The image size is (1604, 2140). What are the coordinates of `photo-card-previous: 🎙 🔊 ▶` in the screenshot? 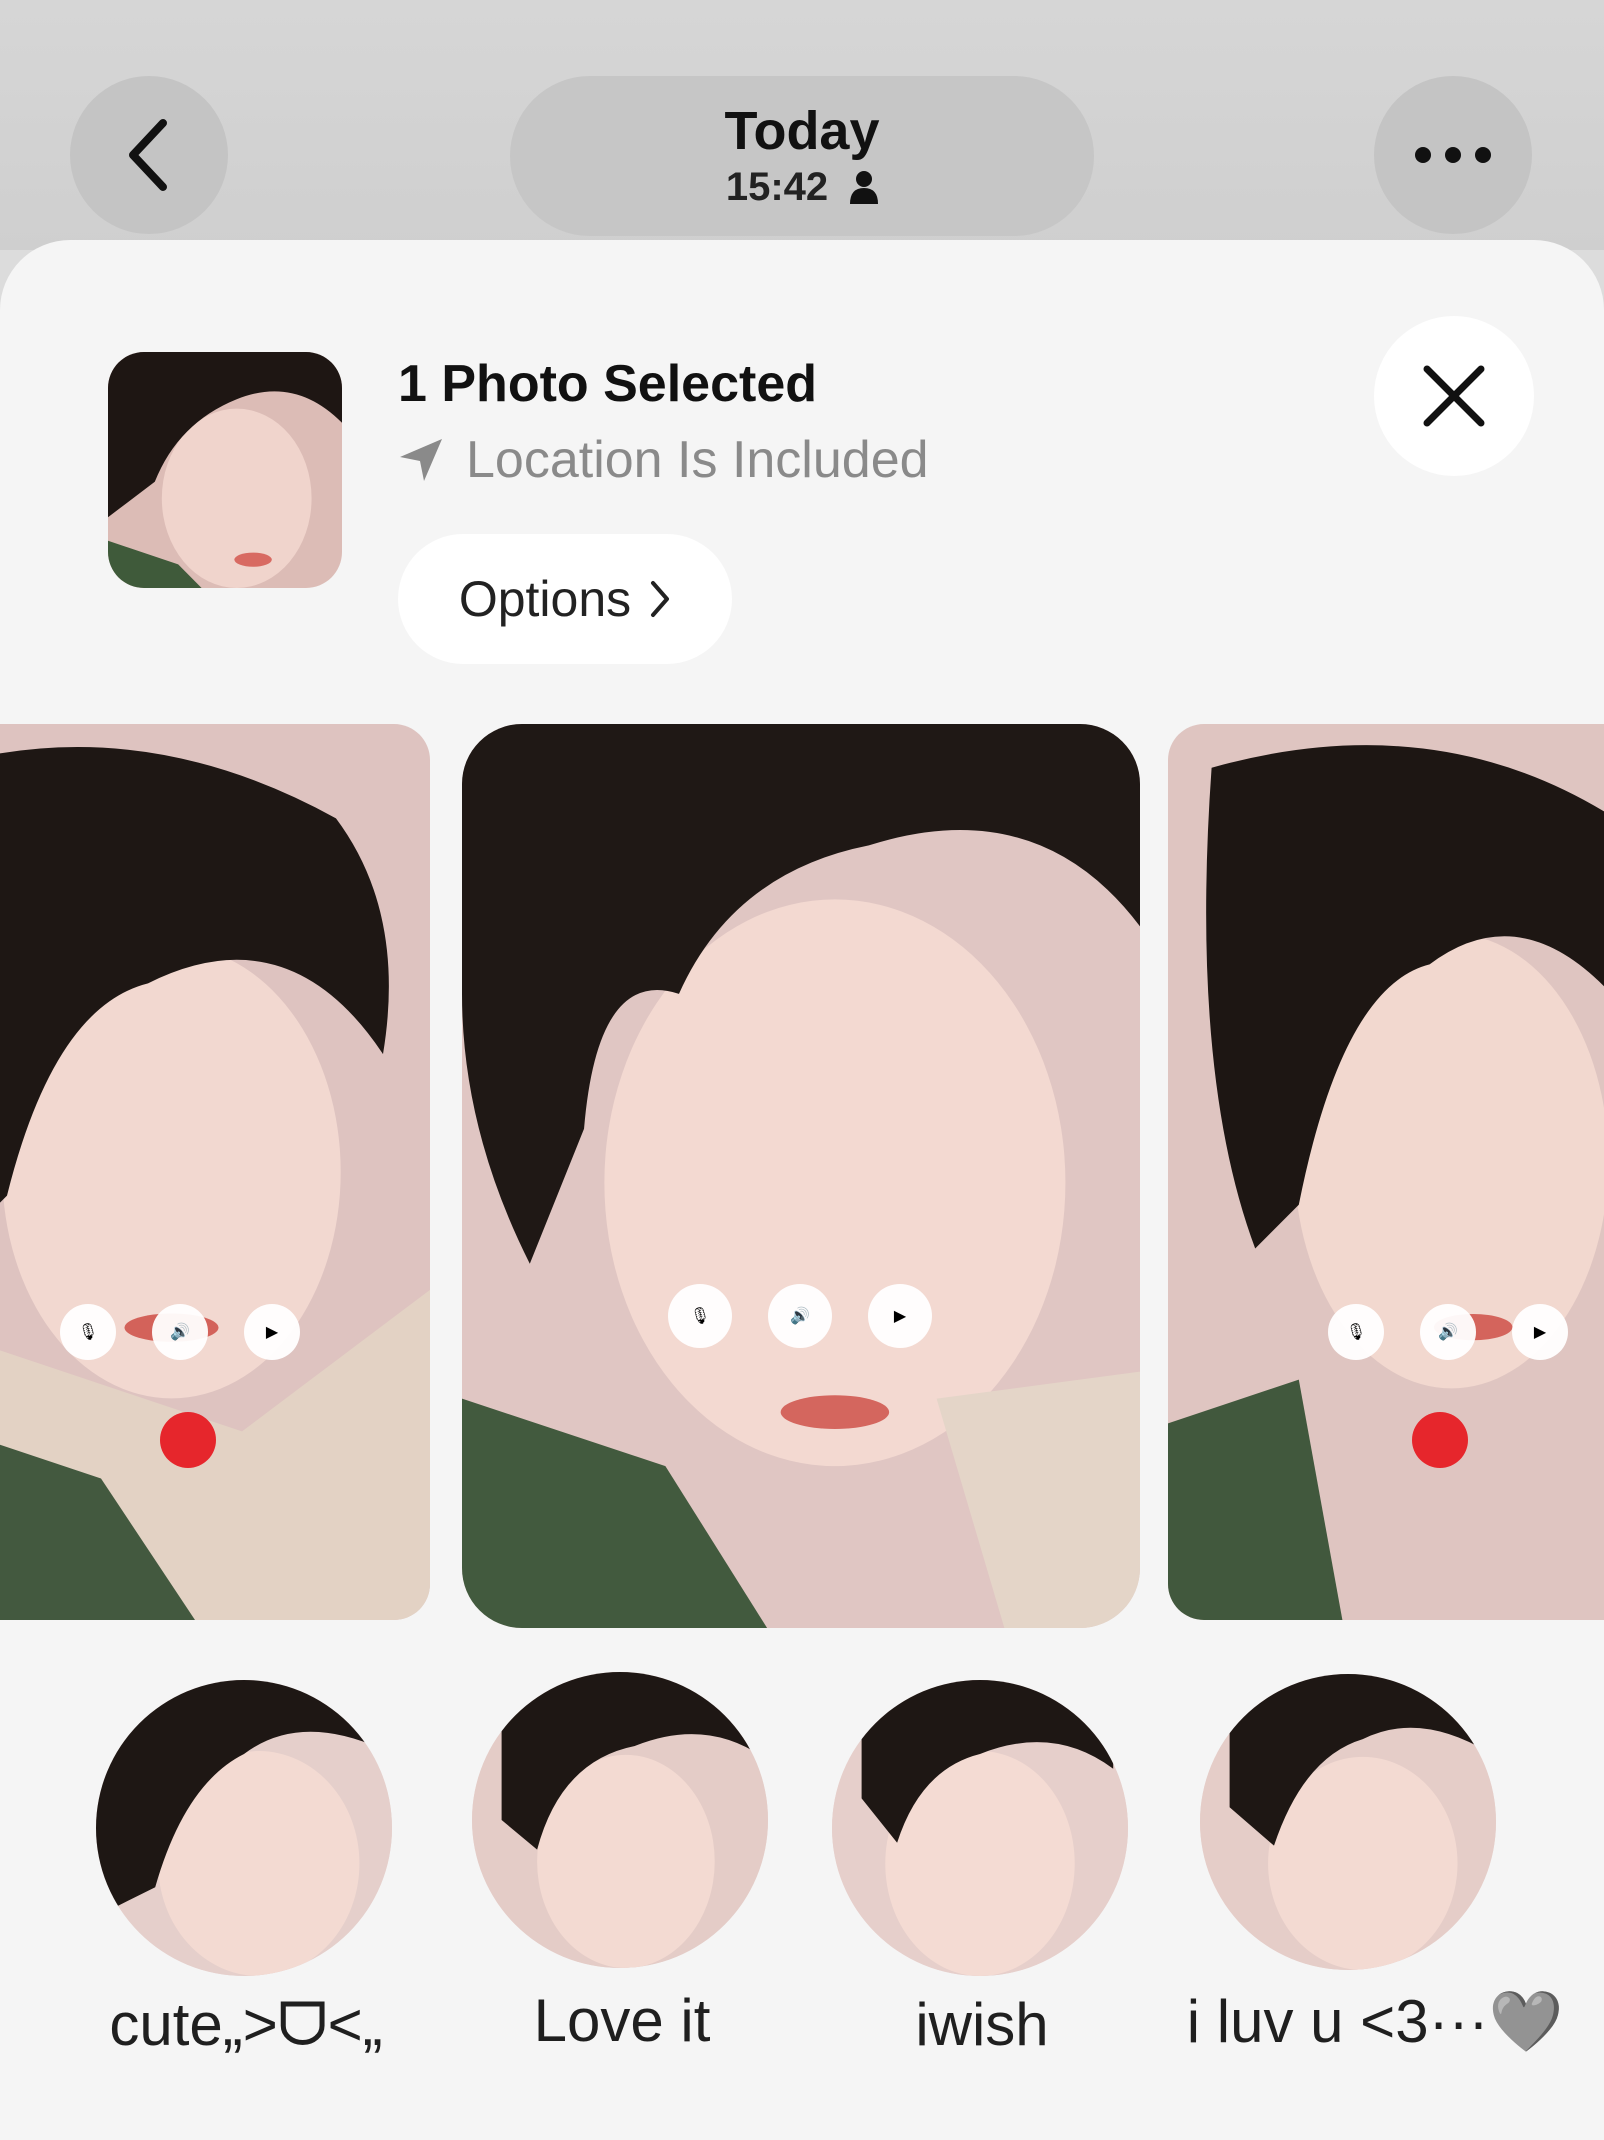 It's located at (215, 1172).